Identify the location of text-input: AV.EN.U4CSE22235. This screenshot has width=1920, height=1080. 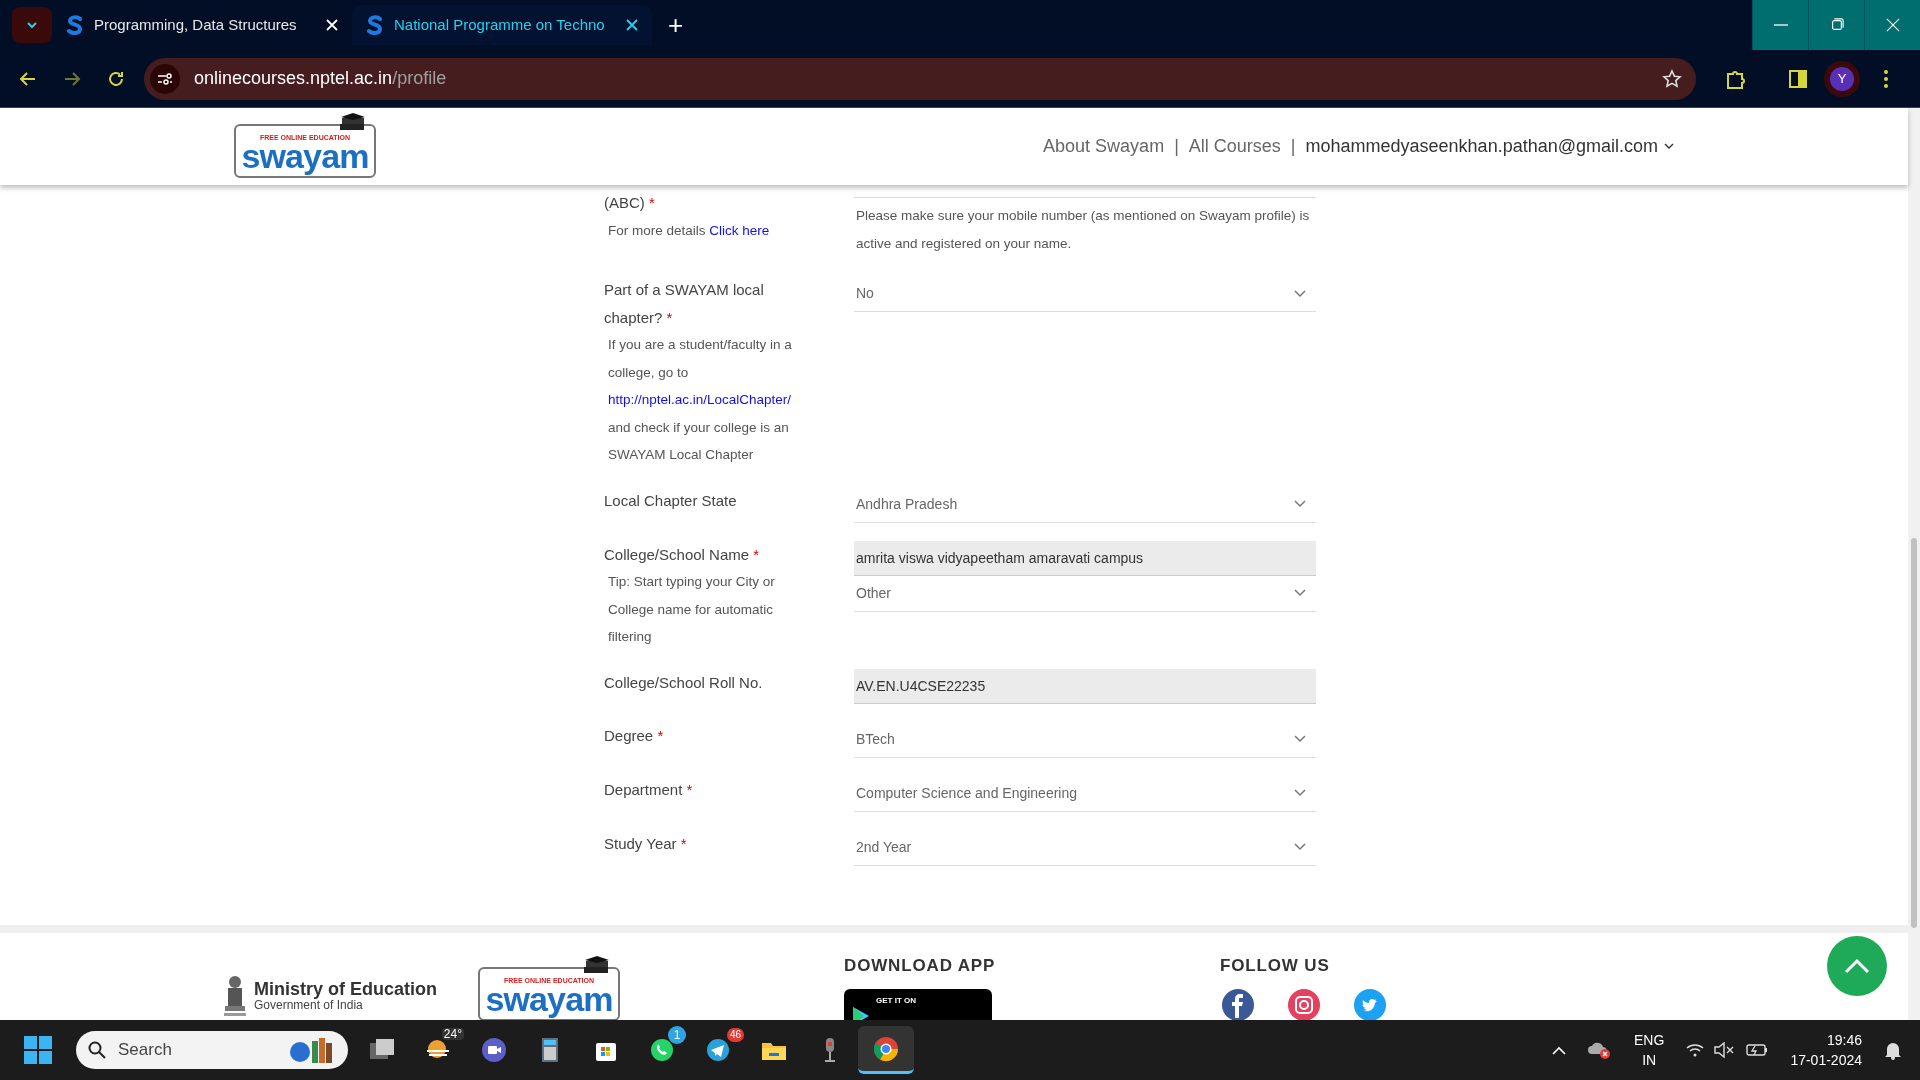
(1085, 686).